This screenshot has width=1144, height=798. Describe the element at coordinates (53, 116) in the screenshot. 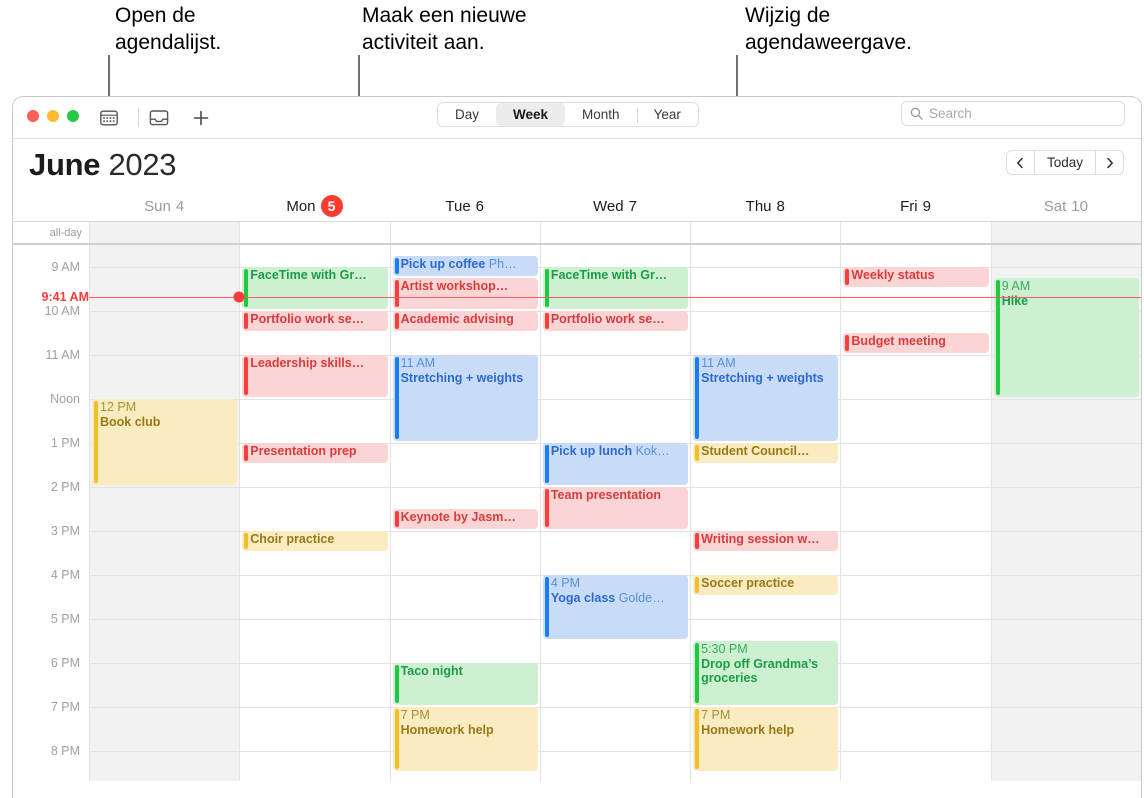

I see `minimize-button` at that location.